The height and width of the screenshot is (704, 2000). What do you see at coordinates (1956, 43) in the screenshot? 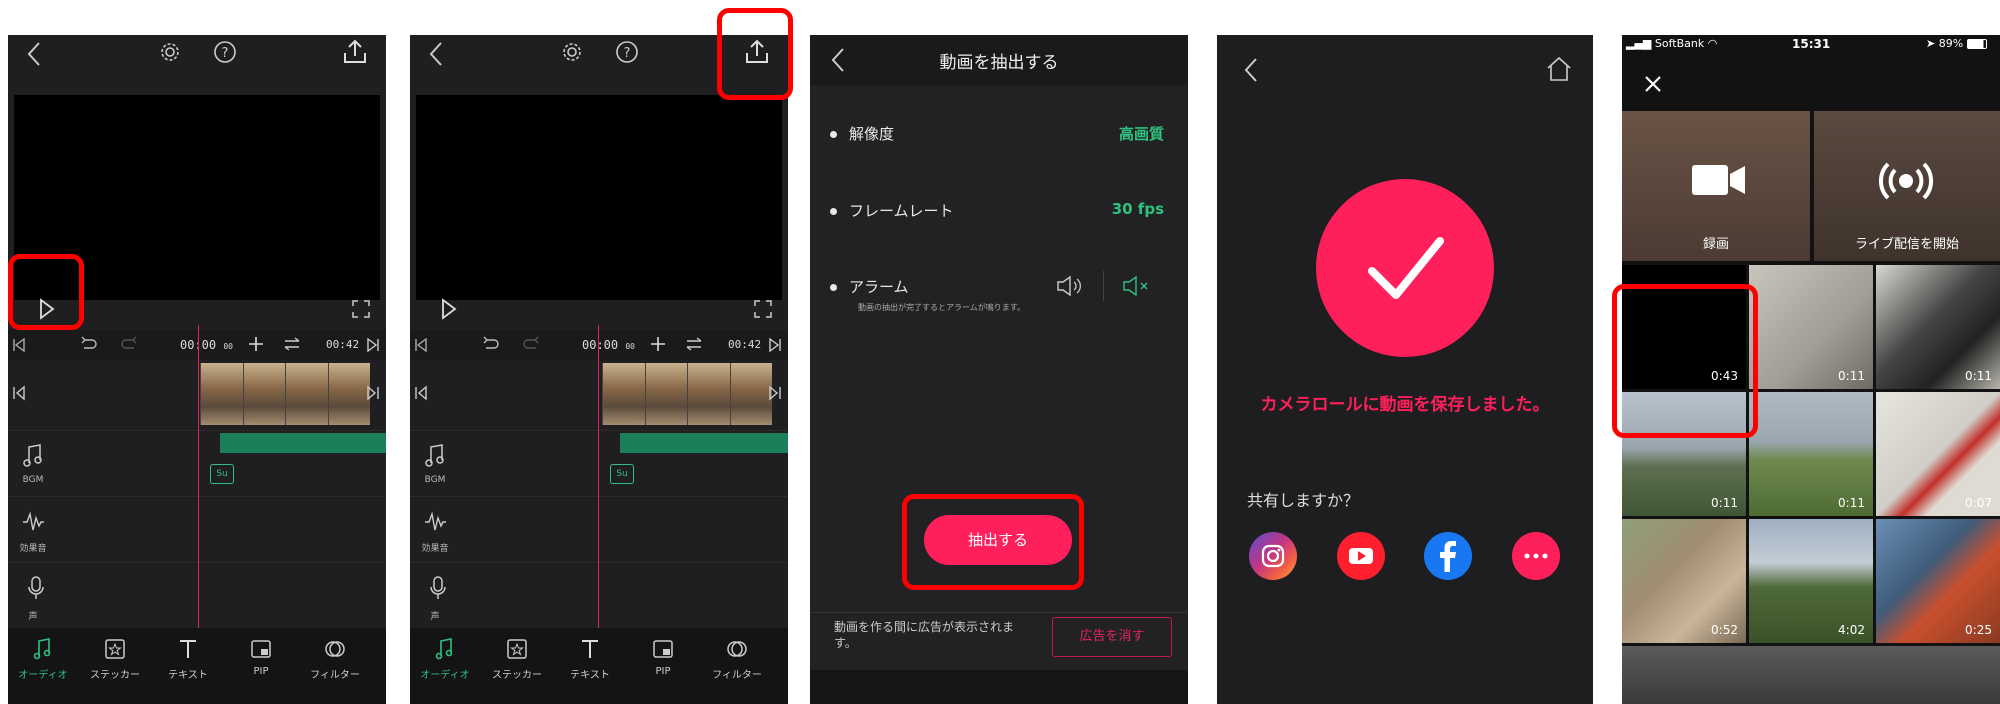
I see `status-battery: ➤ 89%` at bounding box center [1956, 43].